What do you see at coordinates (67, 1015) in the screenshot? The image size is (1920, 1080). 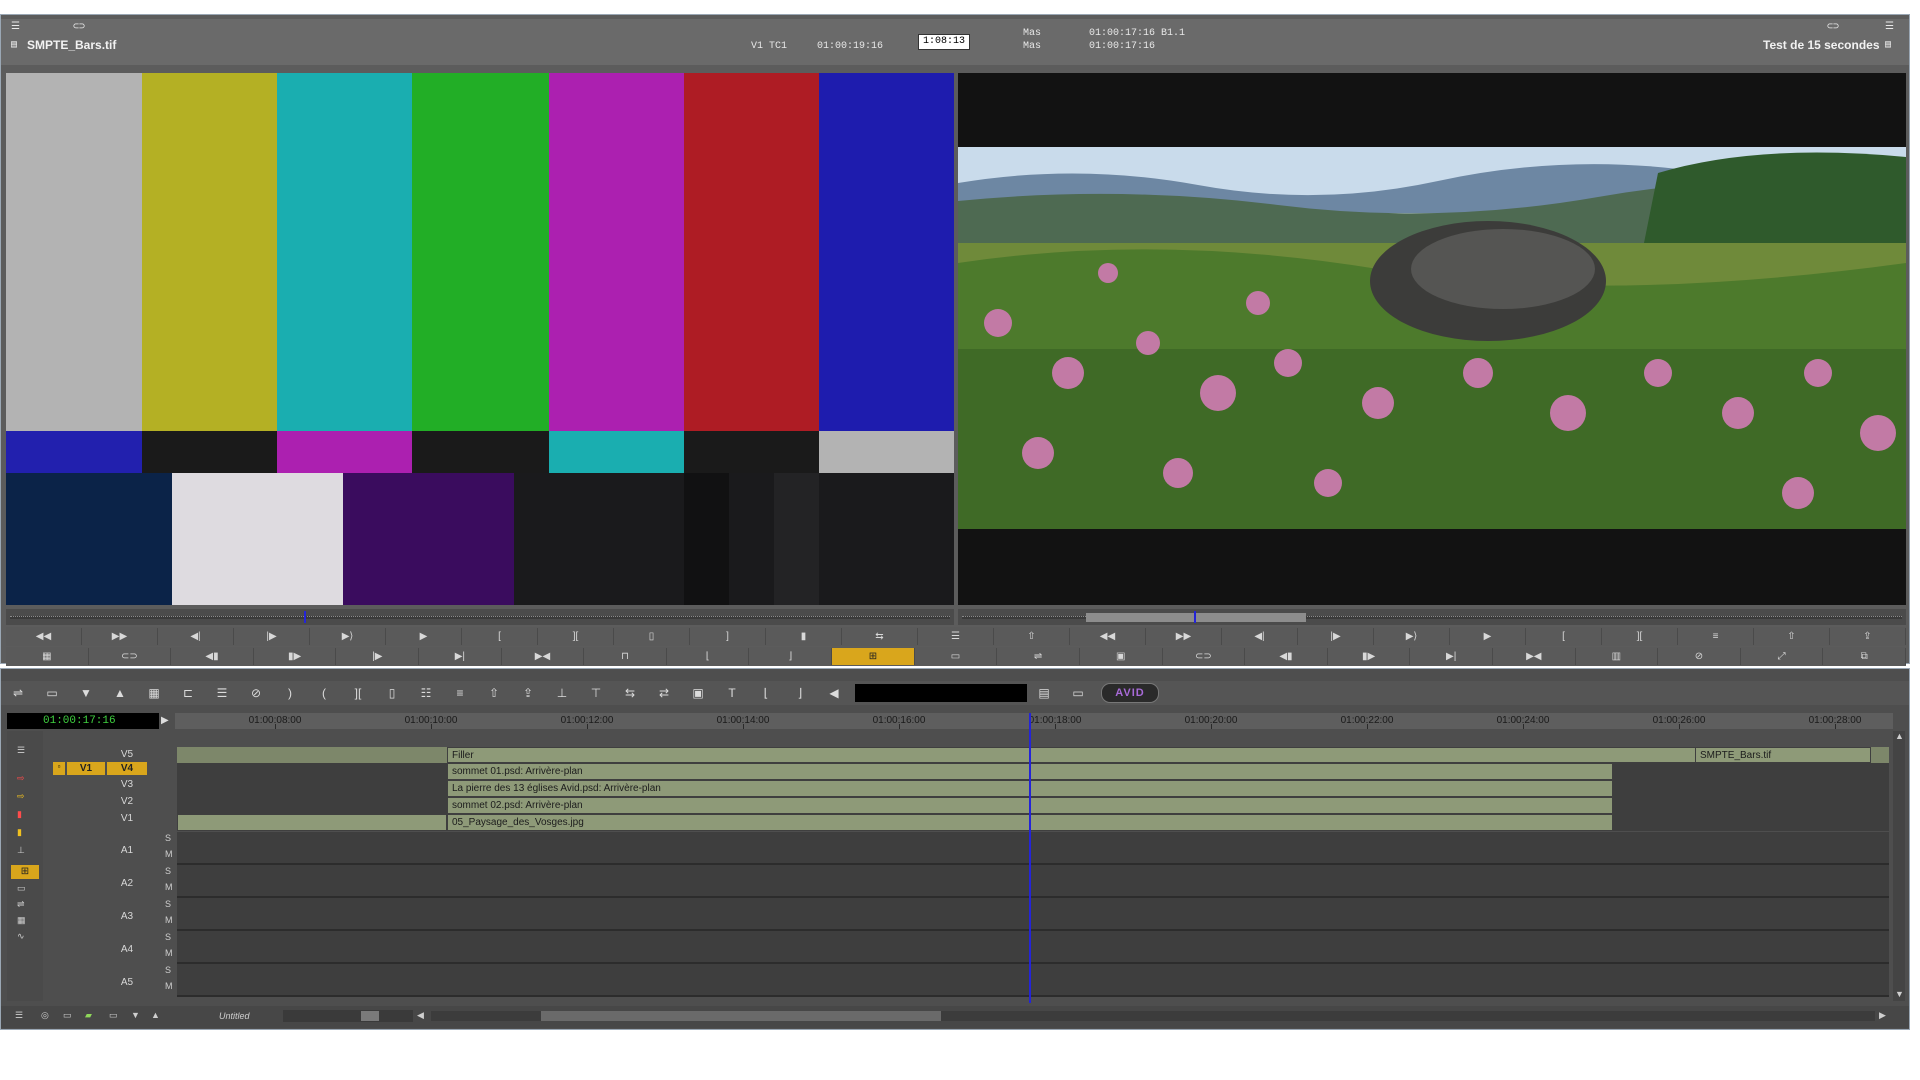 I see `bottom-window-icon: ▭` at bounding box center [67, 1015].